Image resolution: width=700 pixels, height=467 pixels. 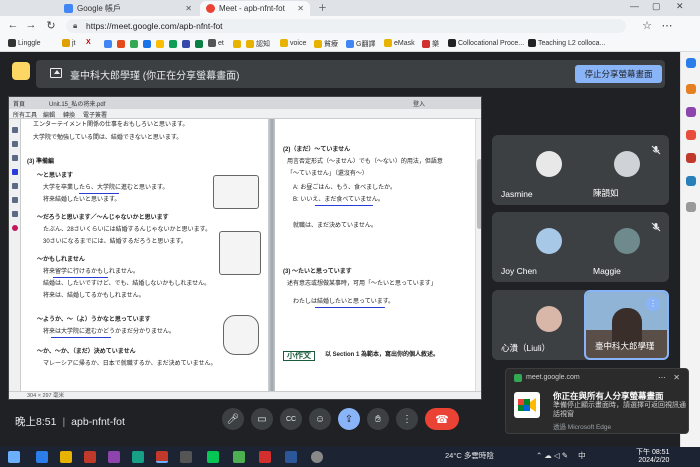 What do you see at coordinates (15, 214) in the screenshot?
I see `eraser-tool-icon` at bounding box center [15, 214].